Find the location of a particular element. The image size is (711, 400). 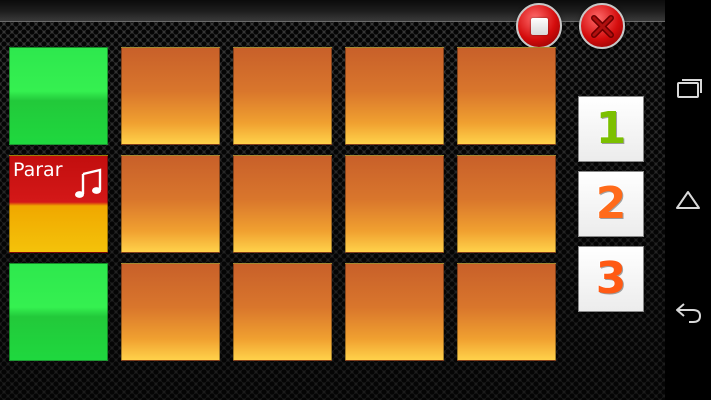

sound-pad-row2-col2 is located at coordinates (170, 204).